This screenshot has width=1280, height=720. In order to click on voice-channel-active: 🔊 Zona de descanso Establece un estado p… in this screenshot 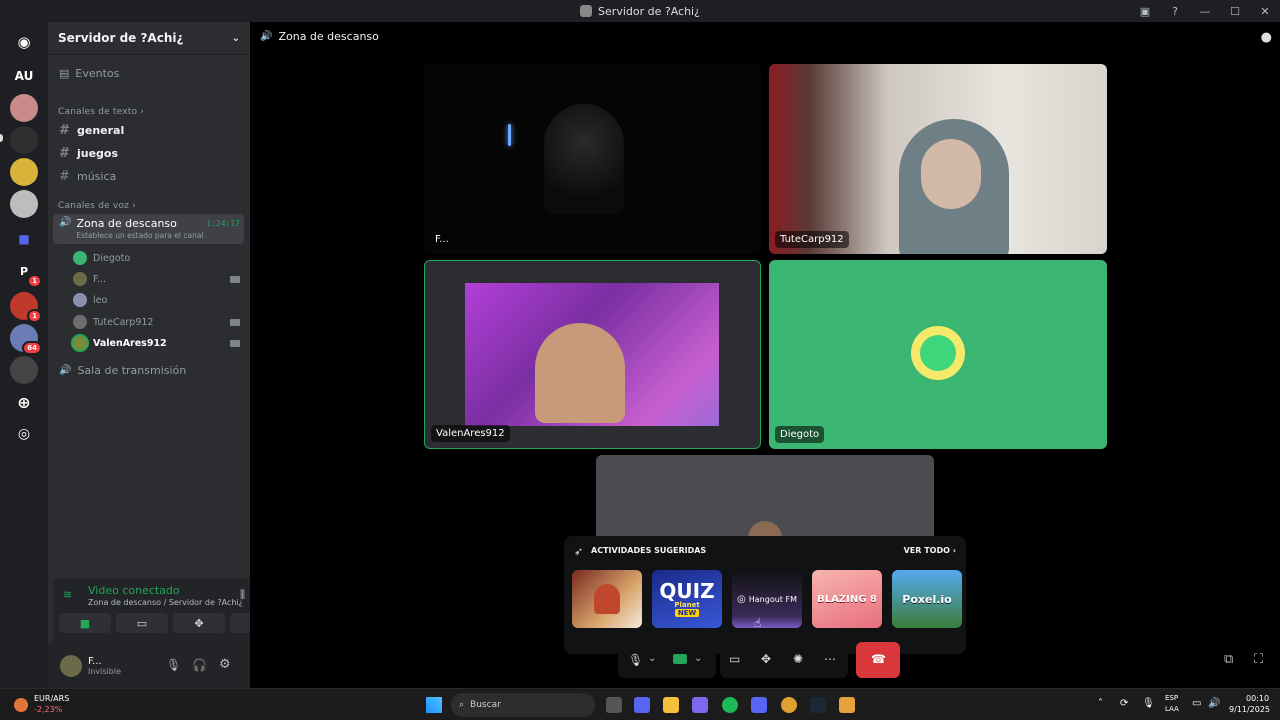, I will do `click(148, 229)`.